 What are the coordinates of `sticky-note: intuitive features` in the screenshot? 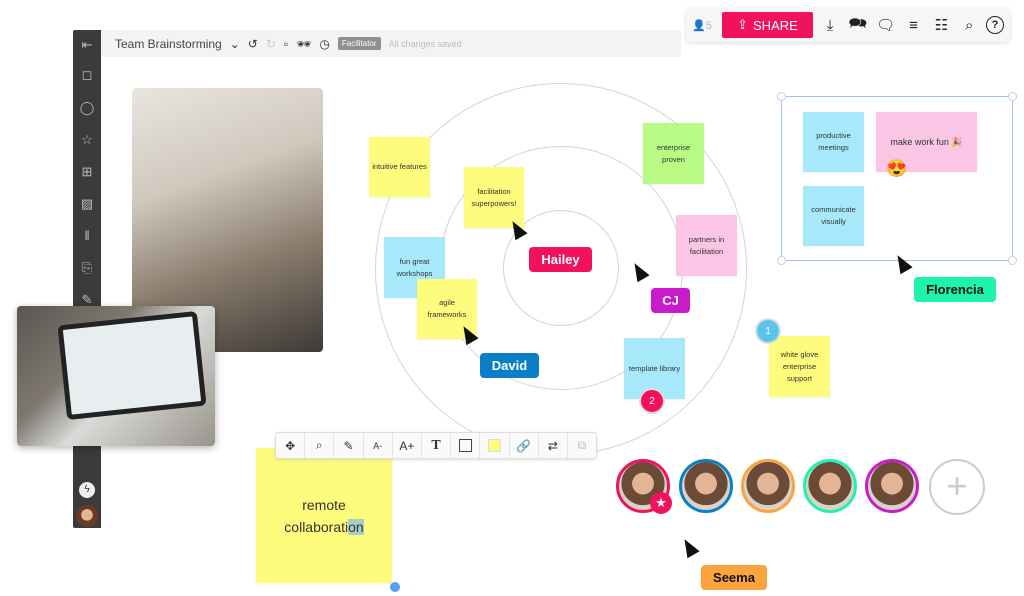 It's located at (399, 167).